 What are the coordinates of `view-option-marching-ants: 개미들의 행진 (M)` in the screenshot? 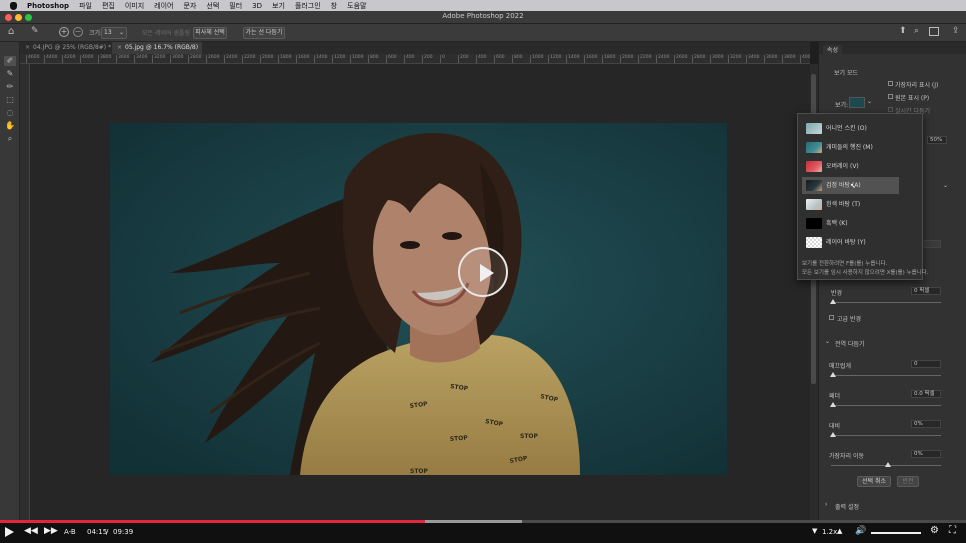 It's located at (850, 147).